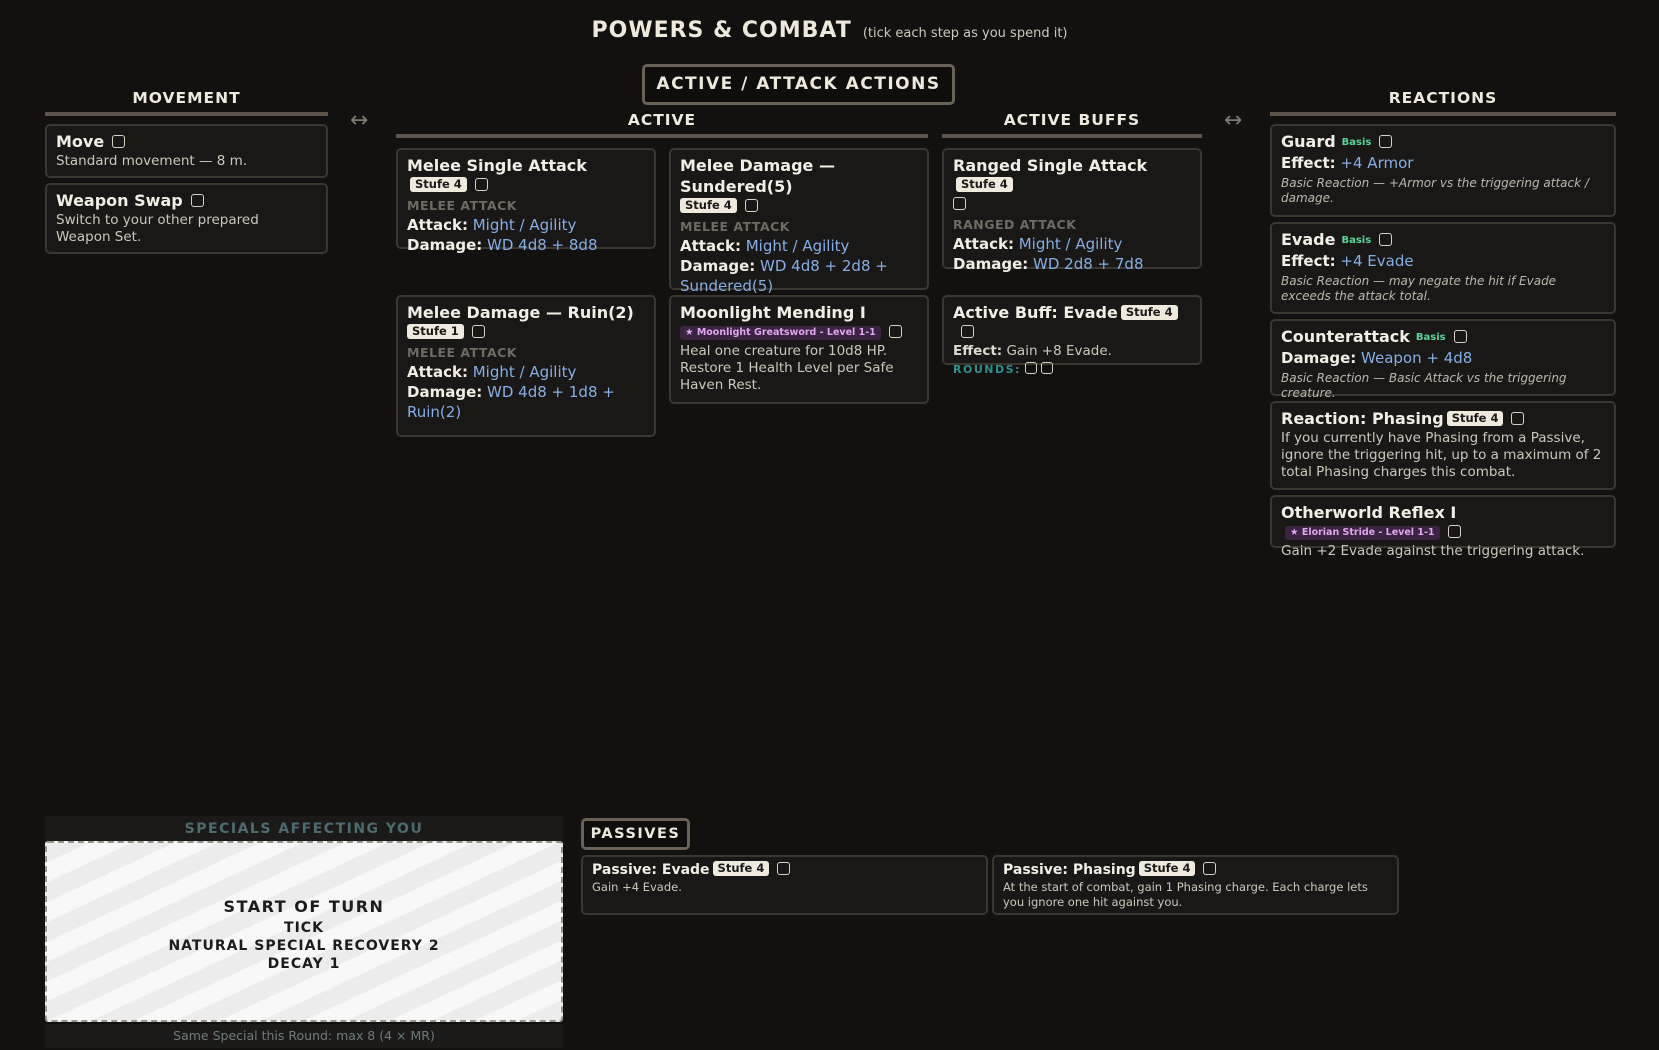 Image resolution: width=1659 pixels, height=1050 pixels. Describe the element at coordinates (1386, 239) in the screenshot. I see `evade-checkbox` at that location.